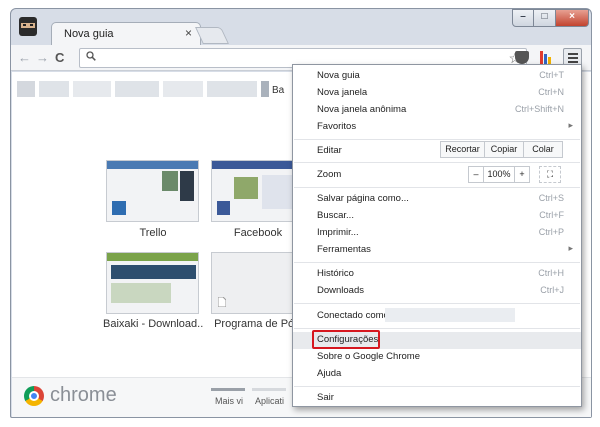 This screenshot has width=600, height=427. I want to click on reload-icon: C, so click(59, 57).